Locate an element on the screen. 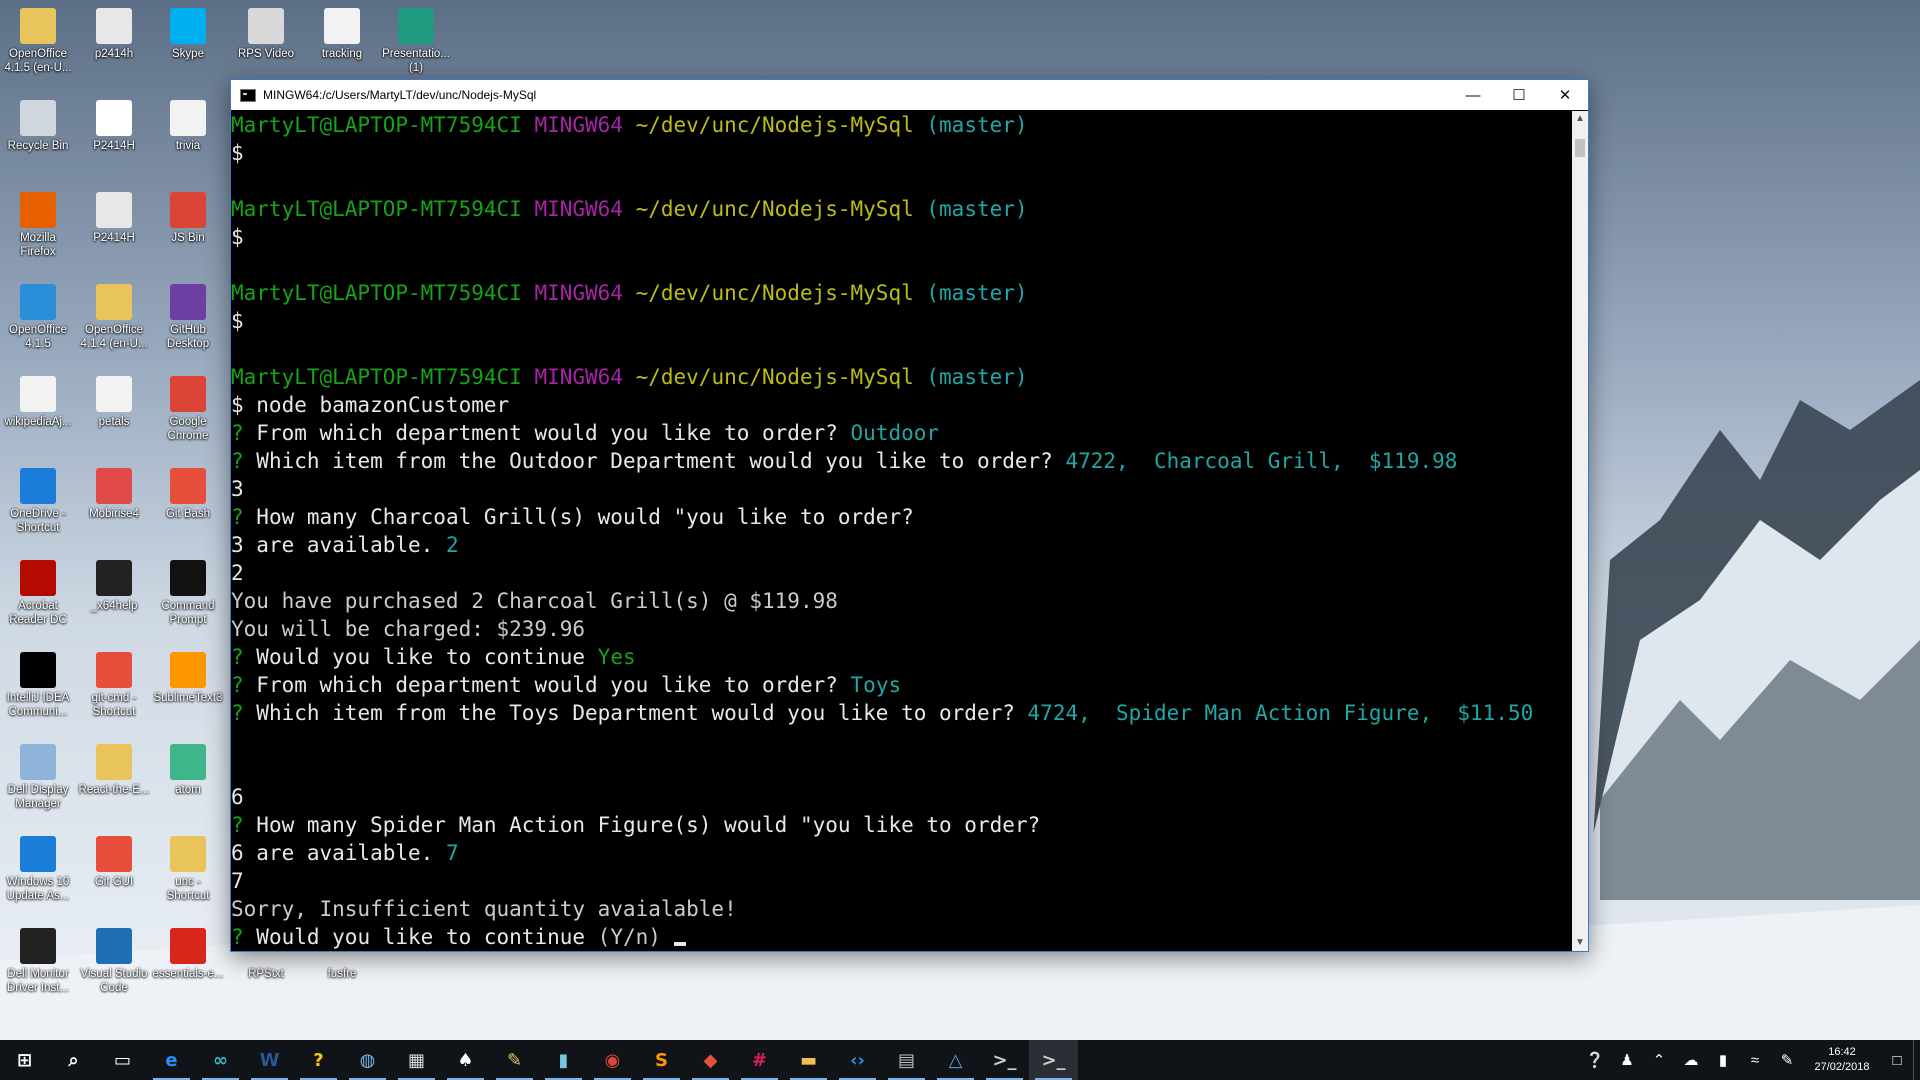  cards-app-button: ♠ is located at coordinates (465, 1060).